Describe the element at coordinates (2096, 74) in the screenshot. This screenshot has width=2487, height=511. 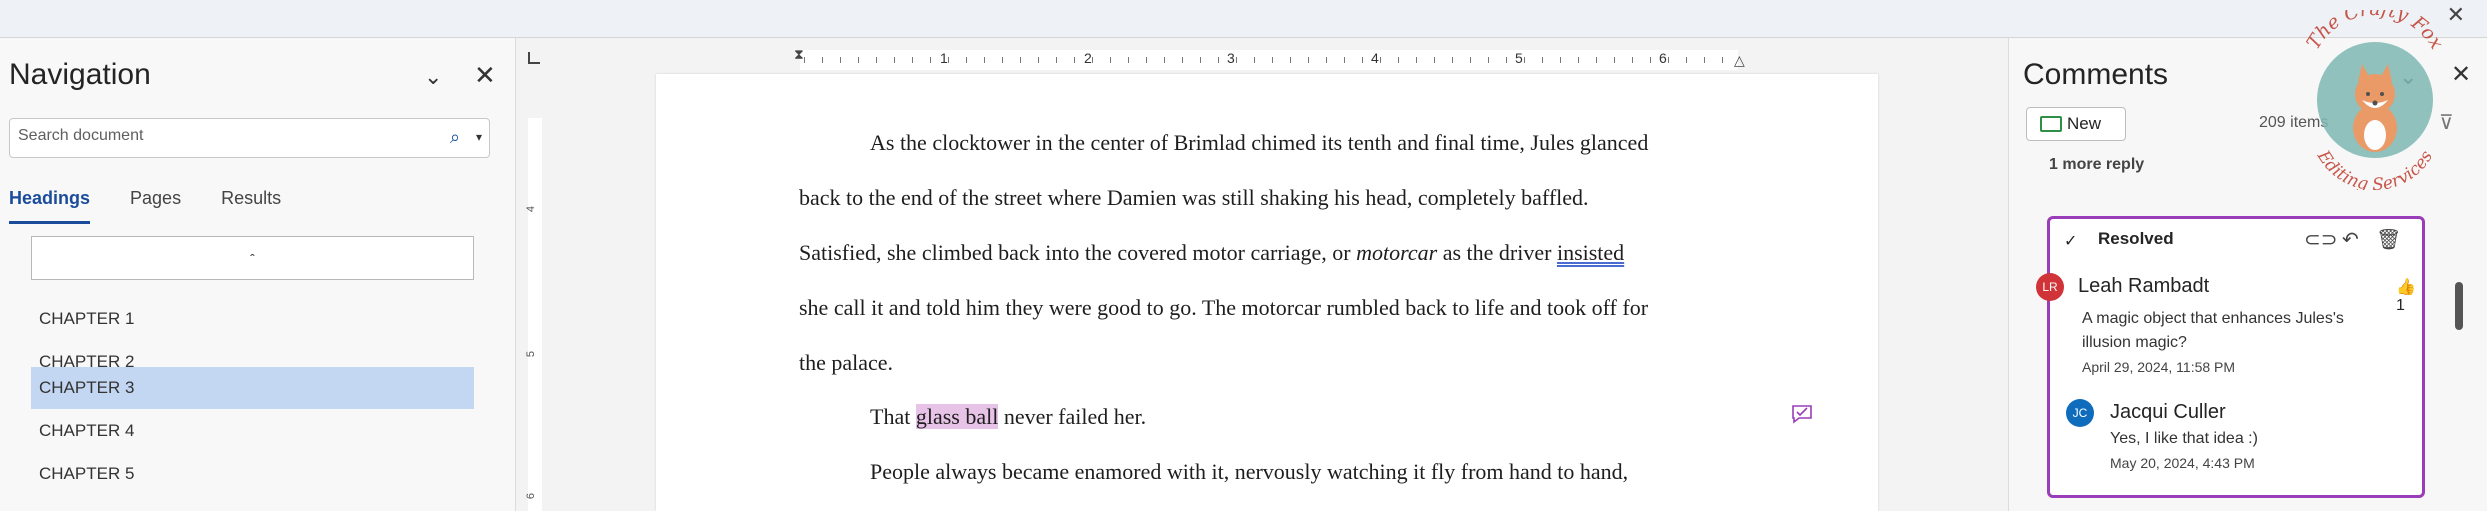
I see `comments-title: Comments` at that location.